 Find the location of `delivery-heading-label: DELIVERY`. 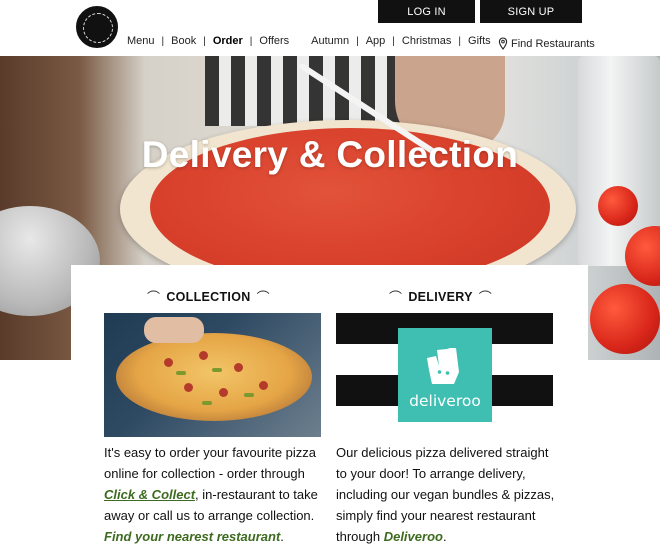

delivery-heading-label: DELIVERY is located at coordinates (440, 296).